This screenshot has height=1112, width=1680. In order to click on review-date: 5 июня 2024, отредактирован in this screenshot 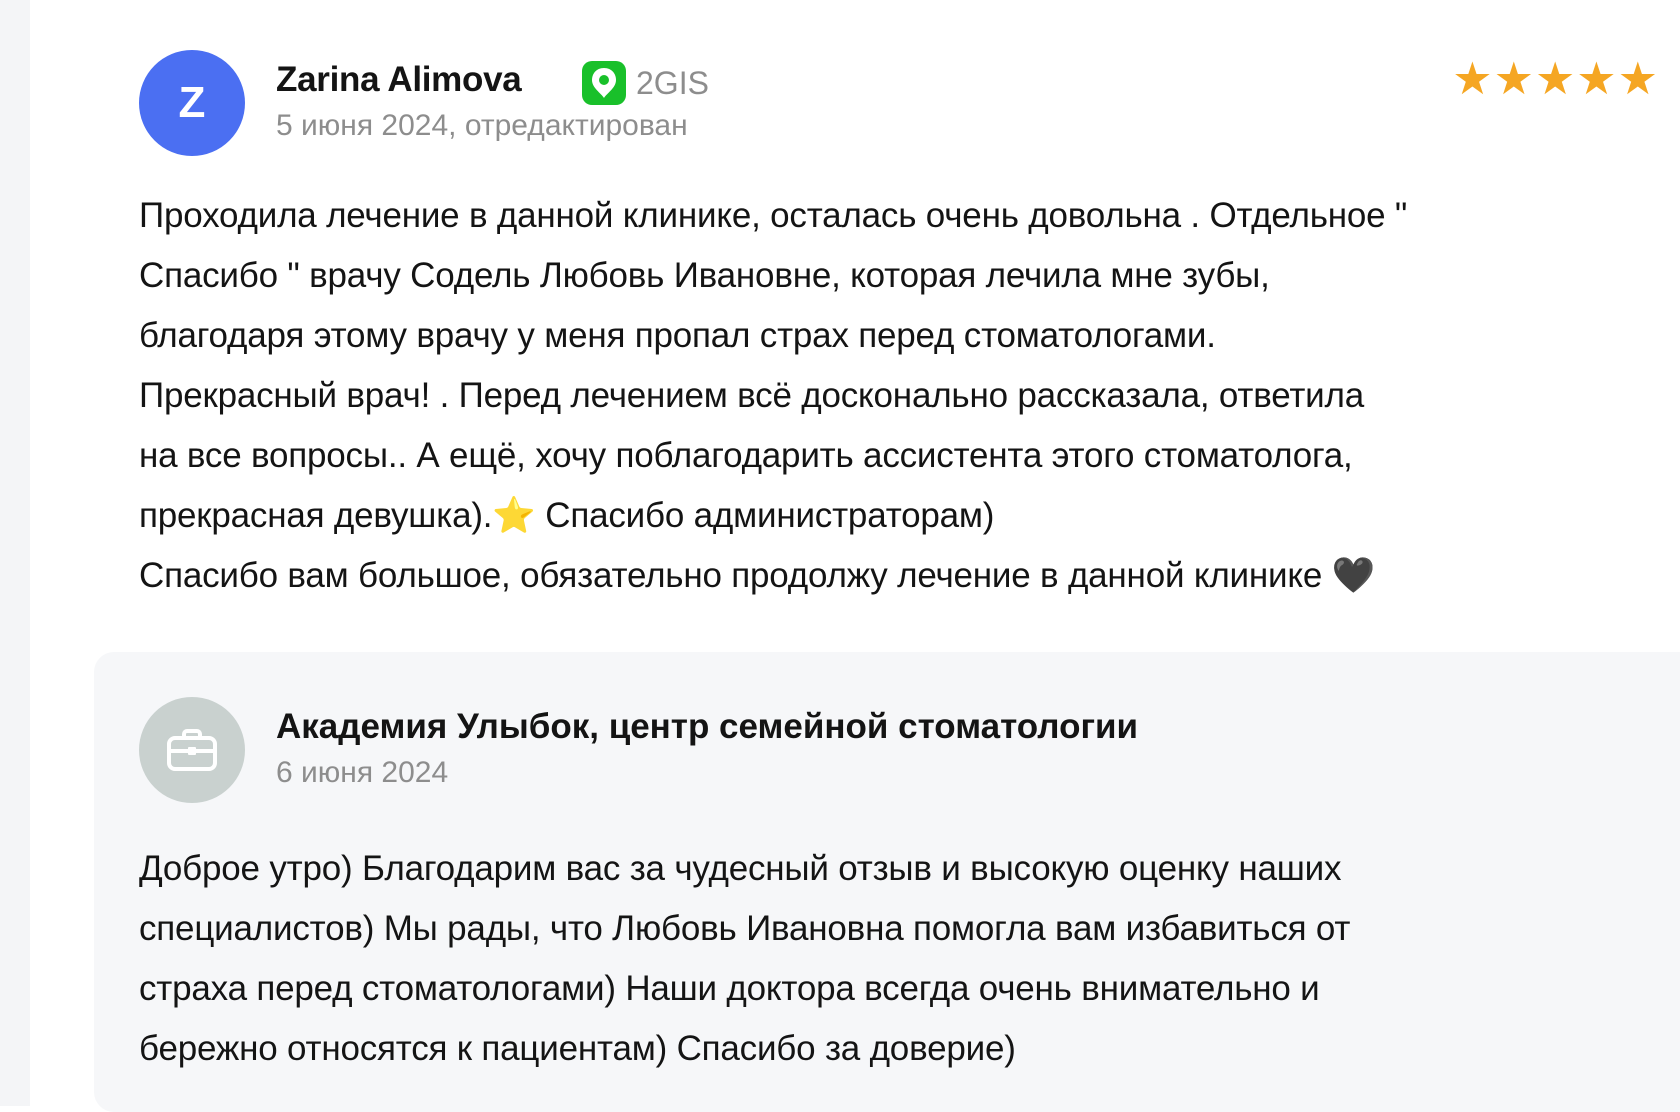, I will do `click(482, 125)`.